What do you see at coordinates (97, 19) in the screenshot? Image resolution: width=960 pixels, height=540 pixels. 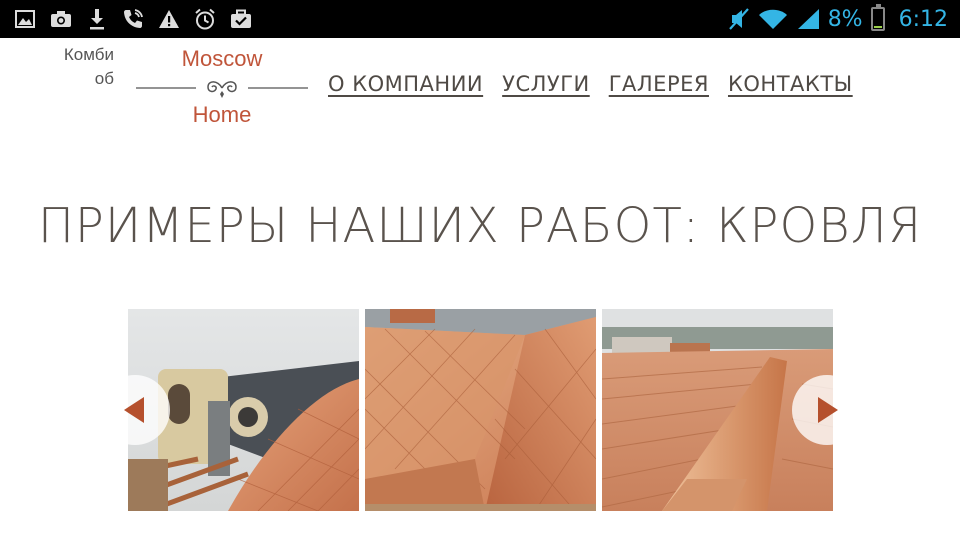 I see `download-icon` at bounding box center [97, 19].